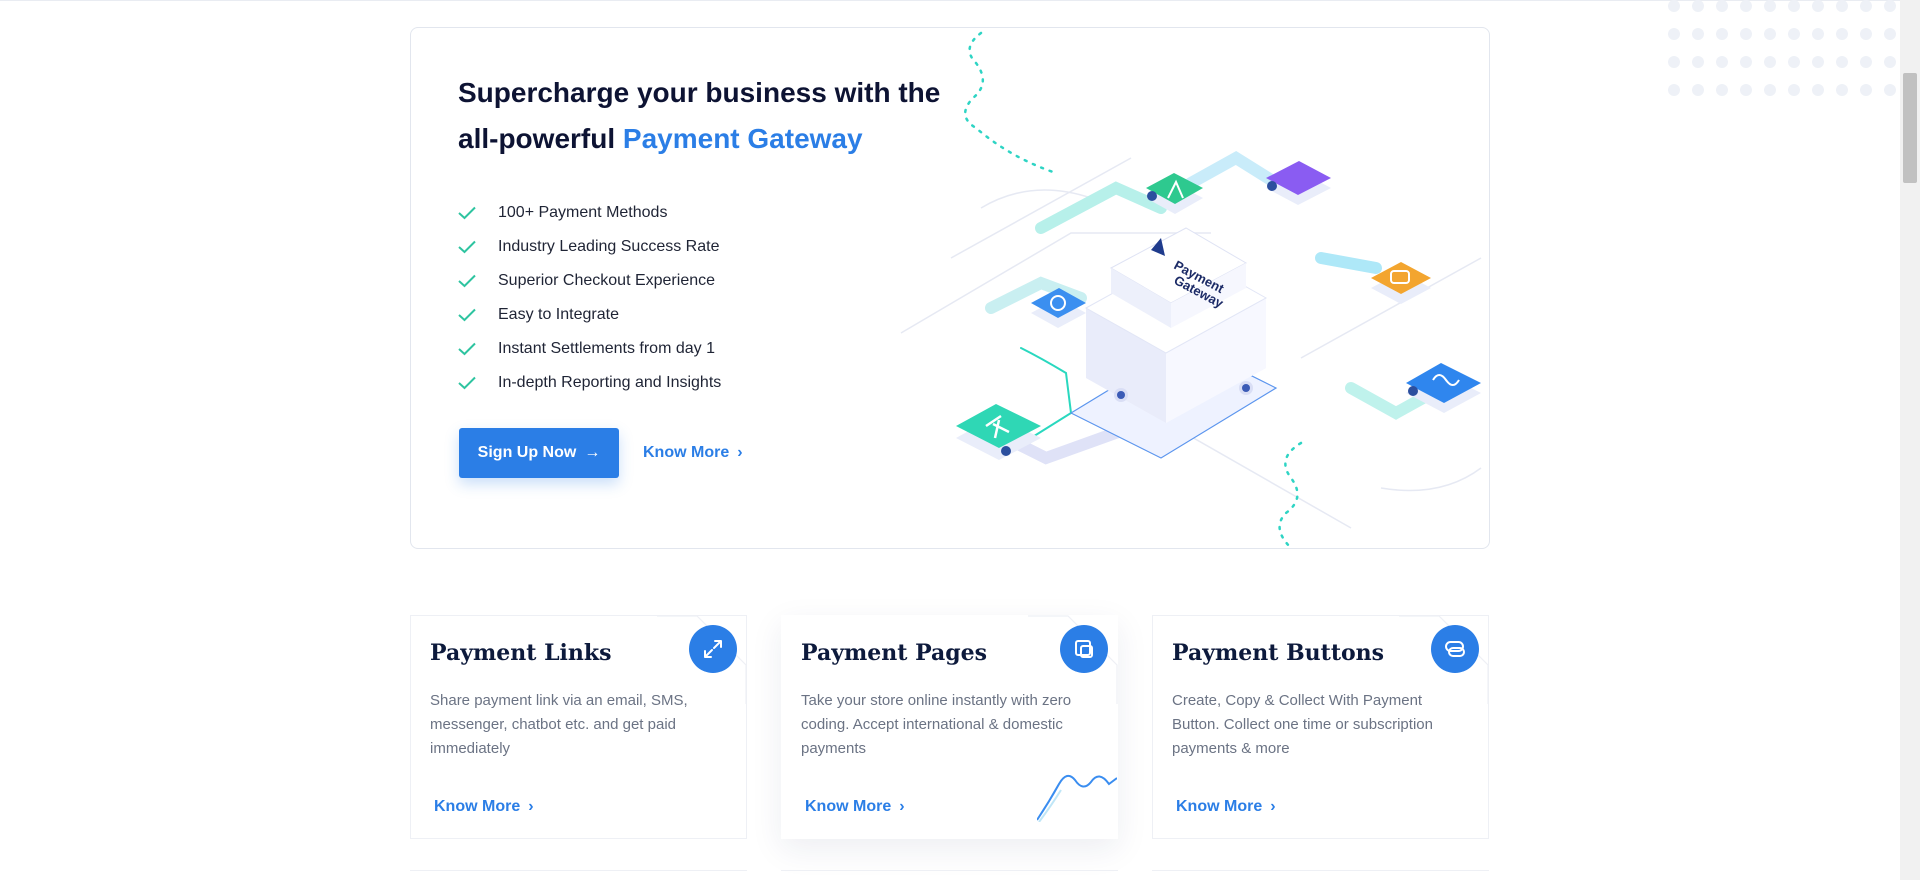 The width and height of the screenshot is (1920, 881). Describe the element at coordinates (1455, 649) in the screenshot. I see `button-icon` at that location.